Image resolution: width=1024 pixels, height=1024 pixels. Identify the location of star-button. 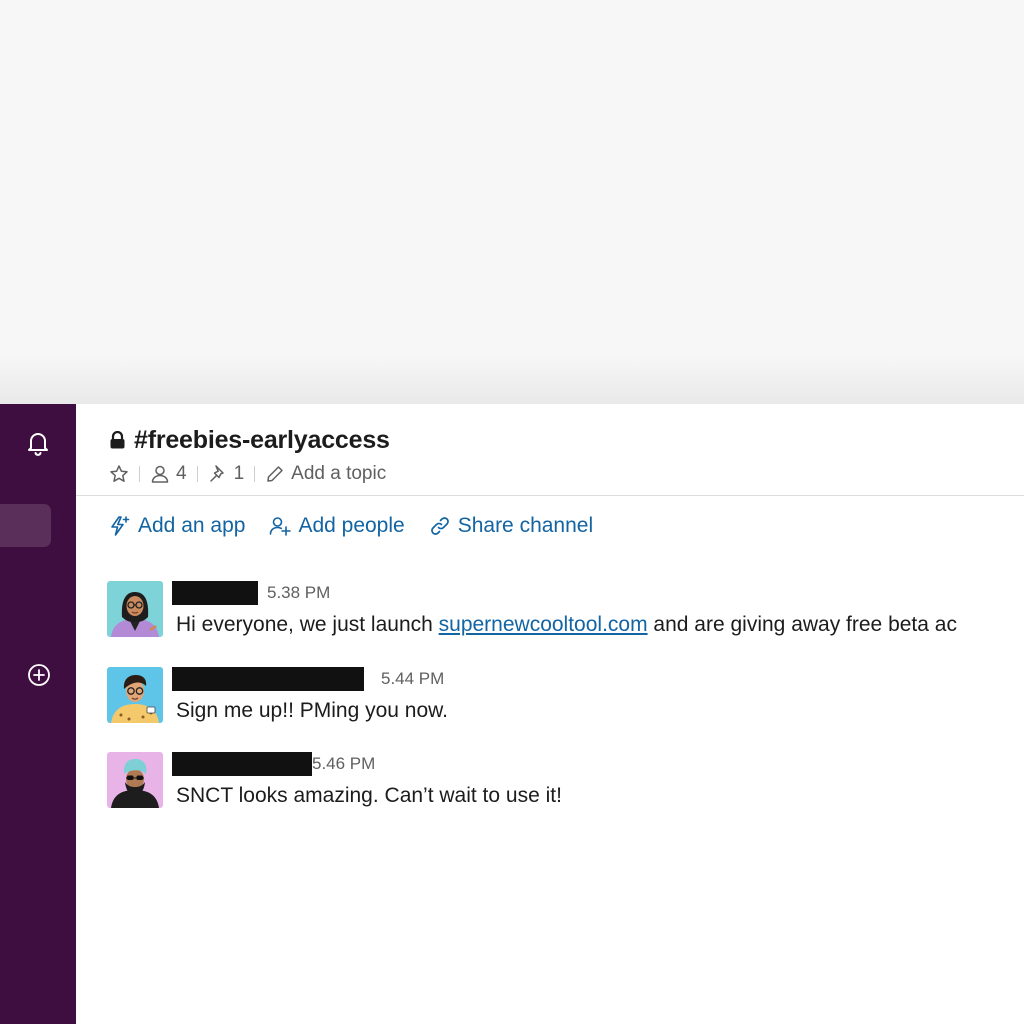
(119, 474).